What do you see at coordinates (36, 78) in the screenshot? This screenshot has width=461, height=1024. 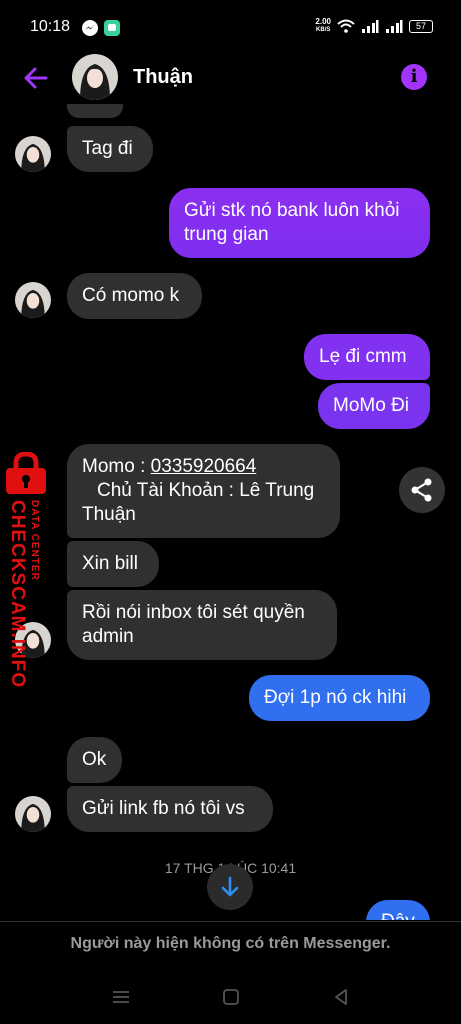 I see `back-arrow-icon` at bounding box center [36, 78].